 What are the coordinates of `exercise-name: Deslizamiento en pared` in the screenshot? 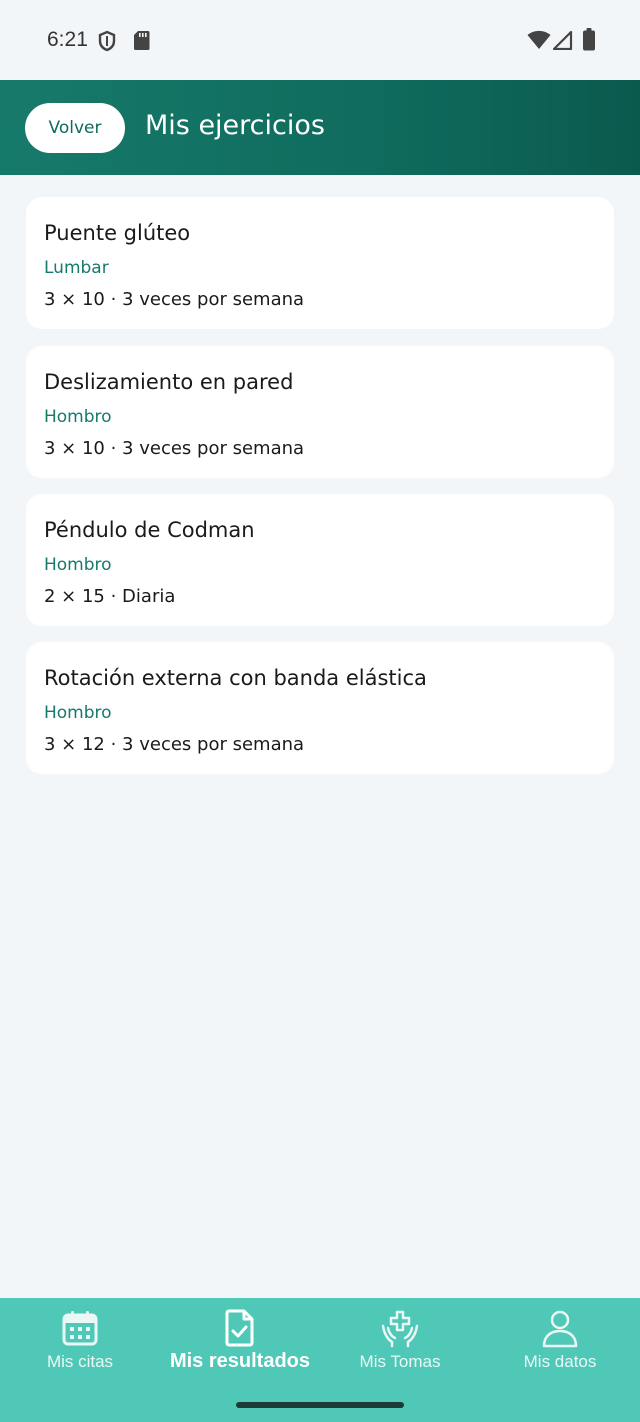 It's located at (169, 382).